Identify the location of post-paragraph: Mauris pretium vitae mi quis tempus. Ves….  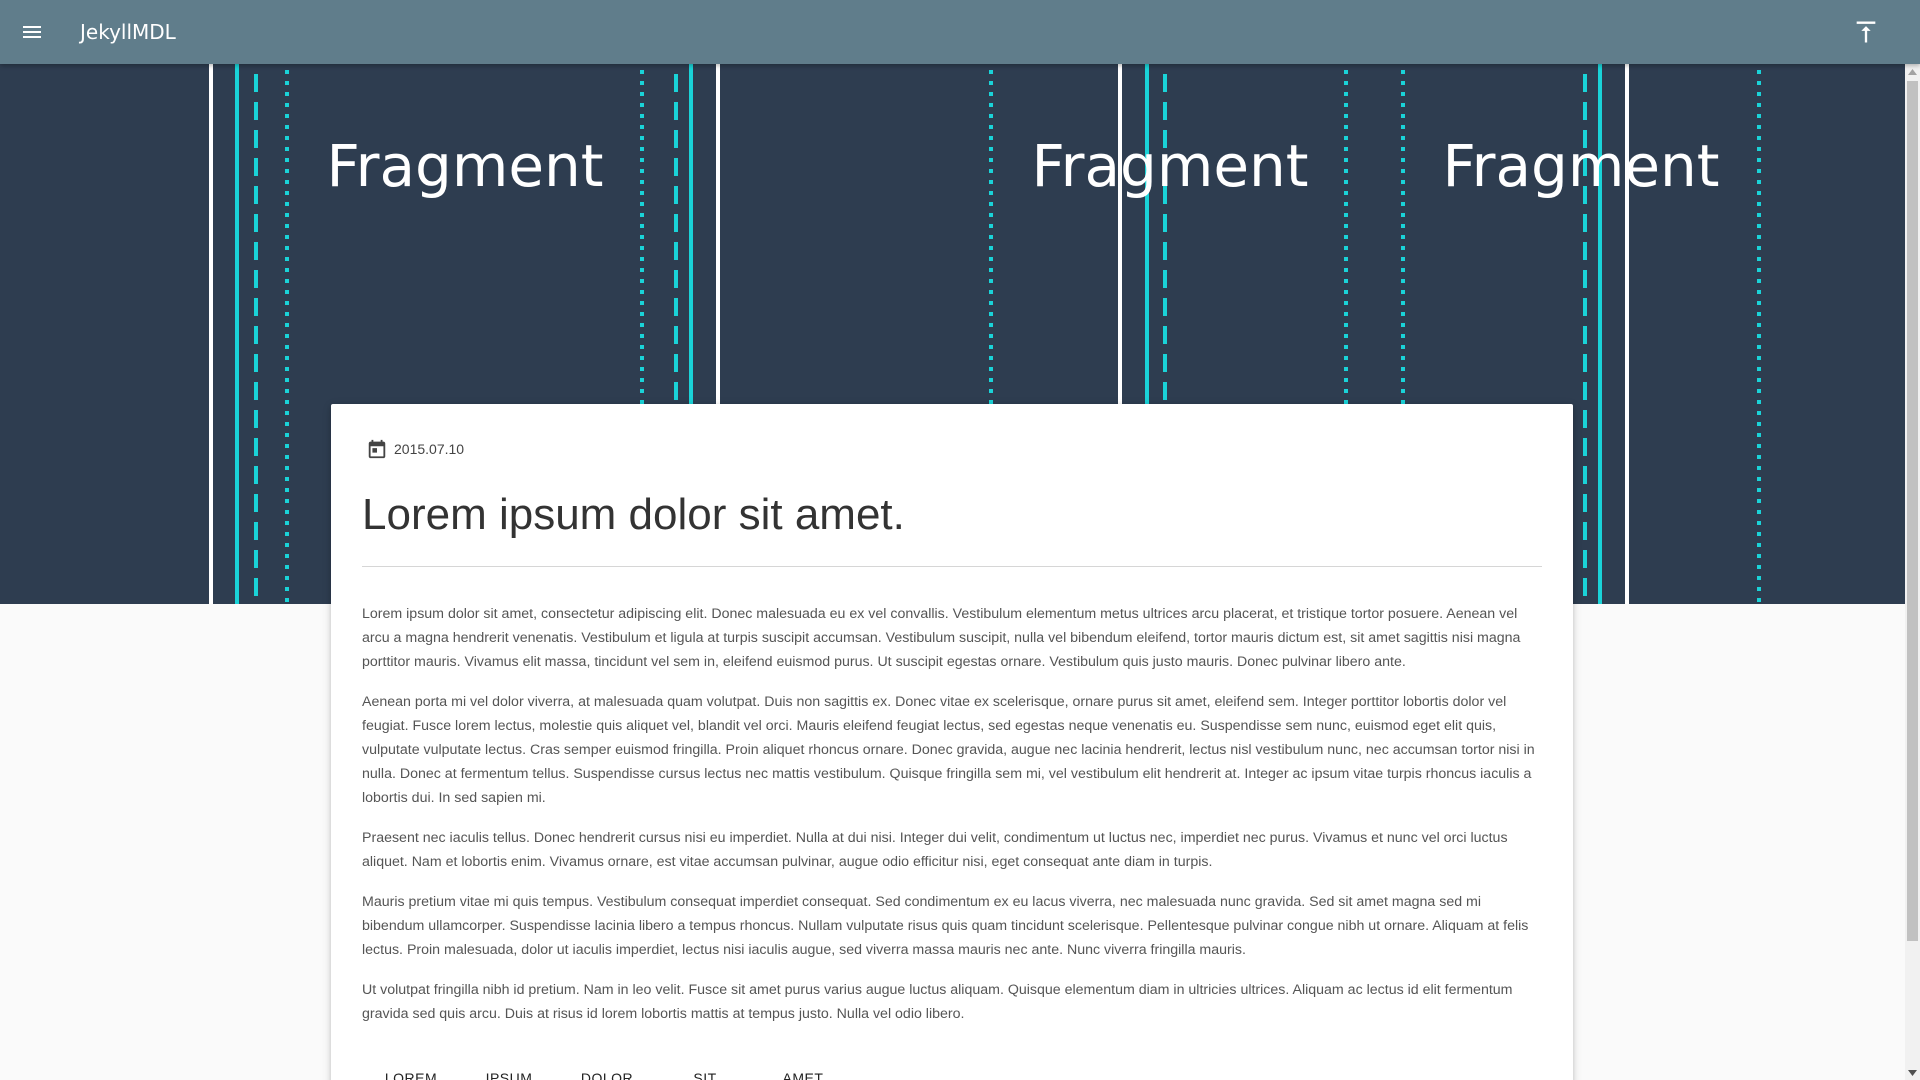
(945, 926).